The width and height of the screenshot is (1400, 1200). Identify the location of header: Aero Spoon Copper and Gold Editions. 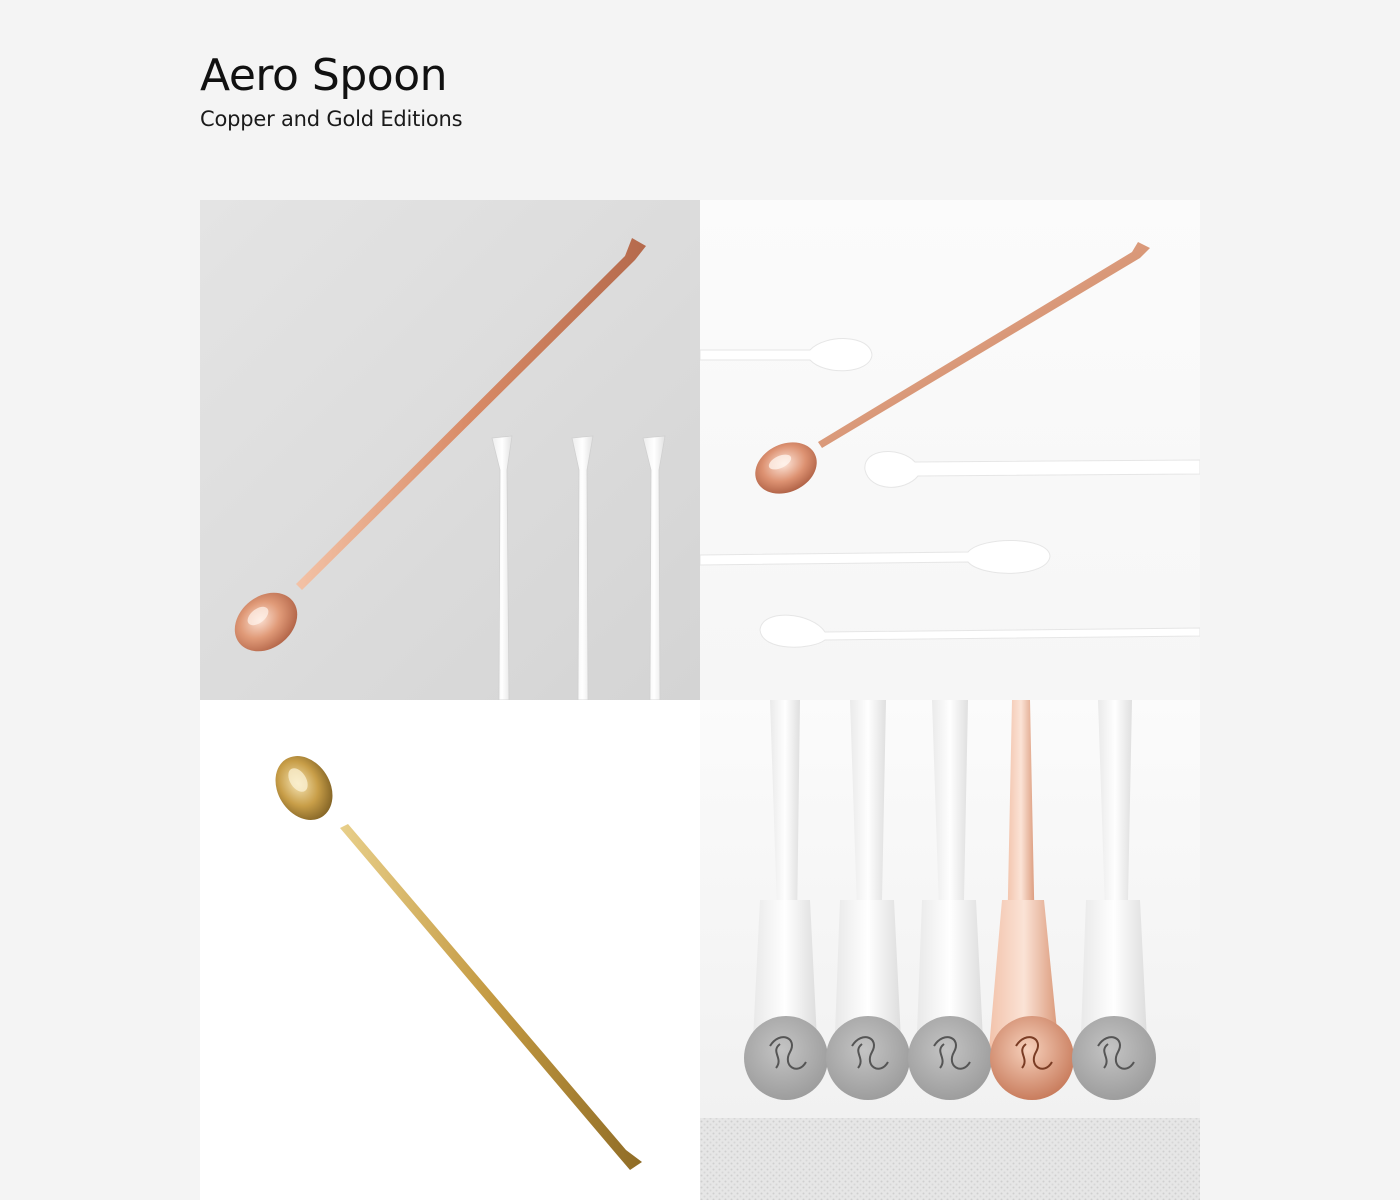
(331, 91).